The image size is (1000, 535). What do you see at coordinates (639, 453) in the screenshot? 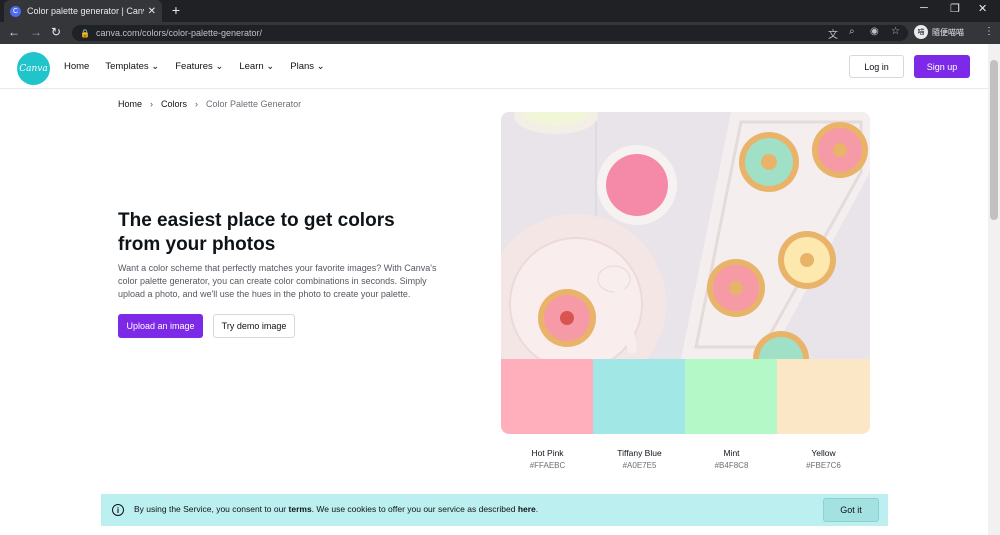
I see `swatch-name: Tiffany Blue` at bounding box center [639, 453].